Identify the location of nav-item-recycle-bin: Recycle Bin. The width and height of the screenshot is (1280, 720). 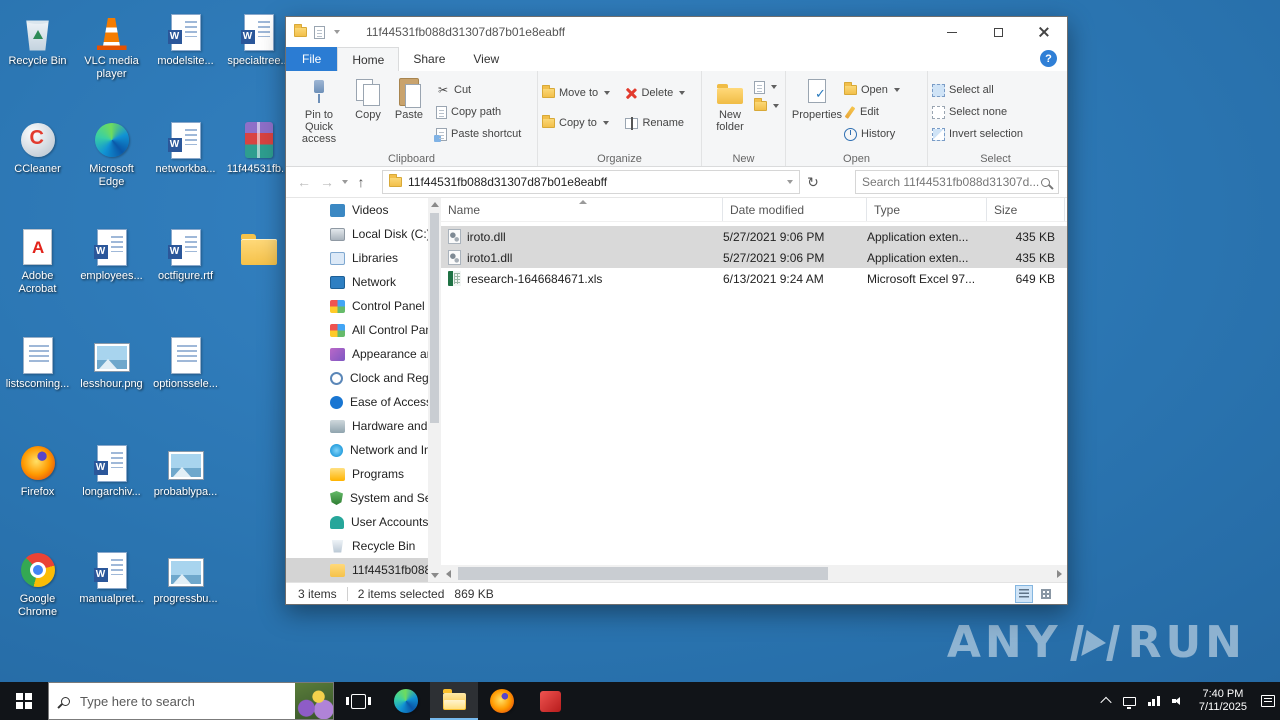
(357, 546).